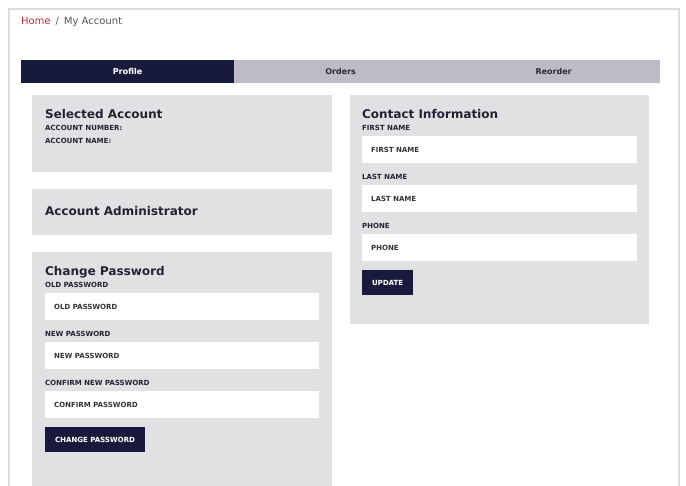  Describe the element at coordinates (340, 71) in the screenshot. I see `tab: Orders` at that location.